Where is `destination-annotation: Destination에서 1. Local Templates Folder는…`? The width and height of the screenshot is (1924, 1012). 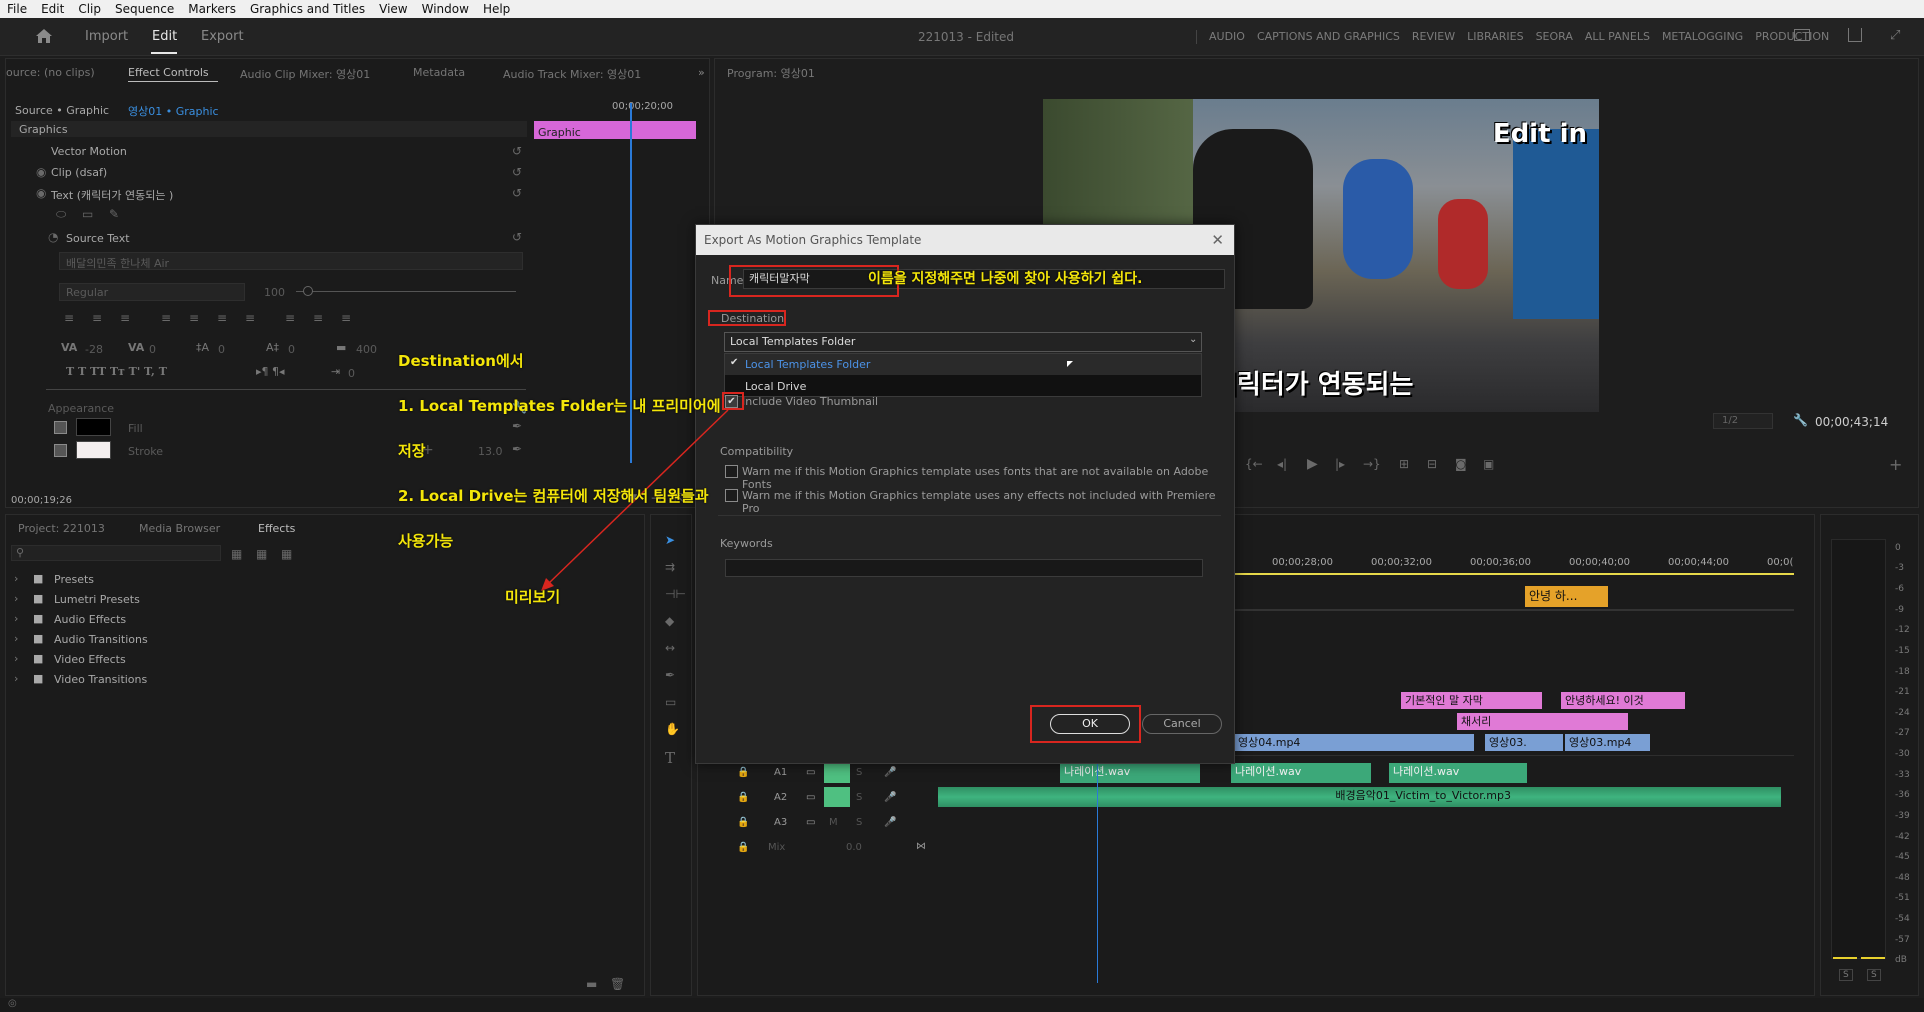 destination-annotation: Destination에서 1. Local Templates Folder는… is located at coordinates (559, 444).